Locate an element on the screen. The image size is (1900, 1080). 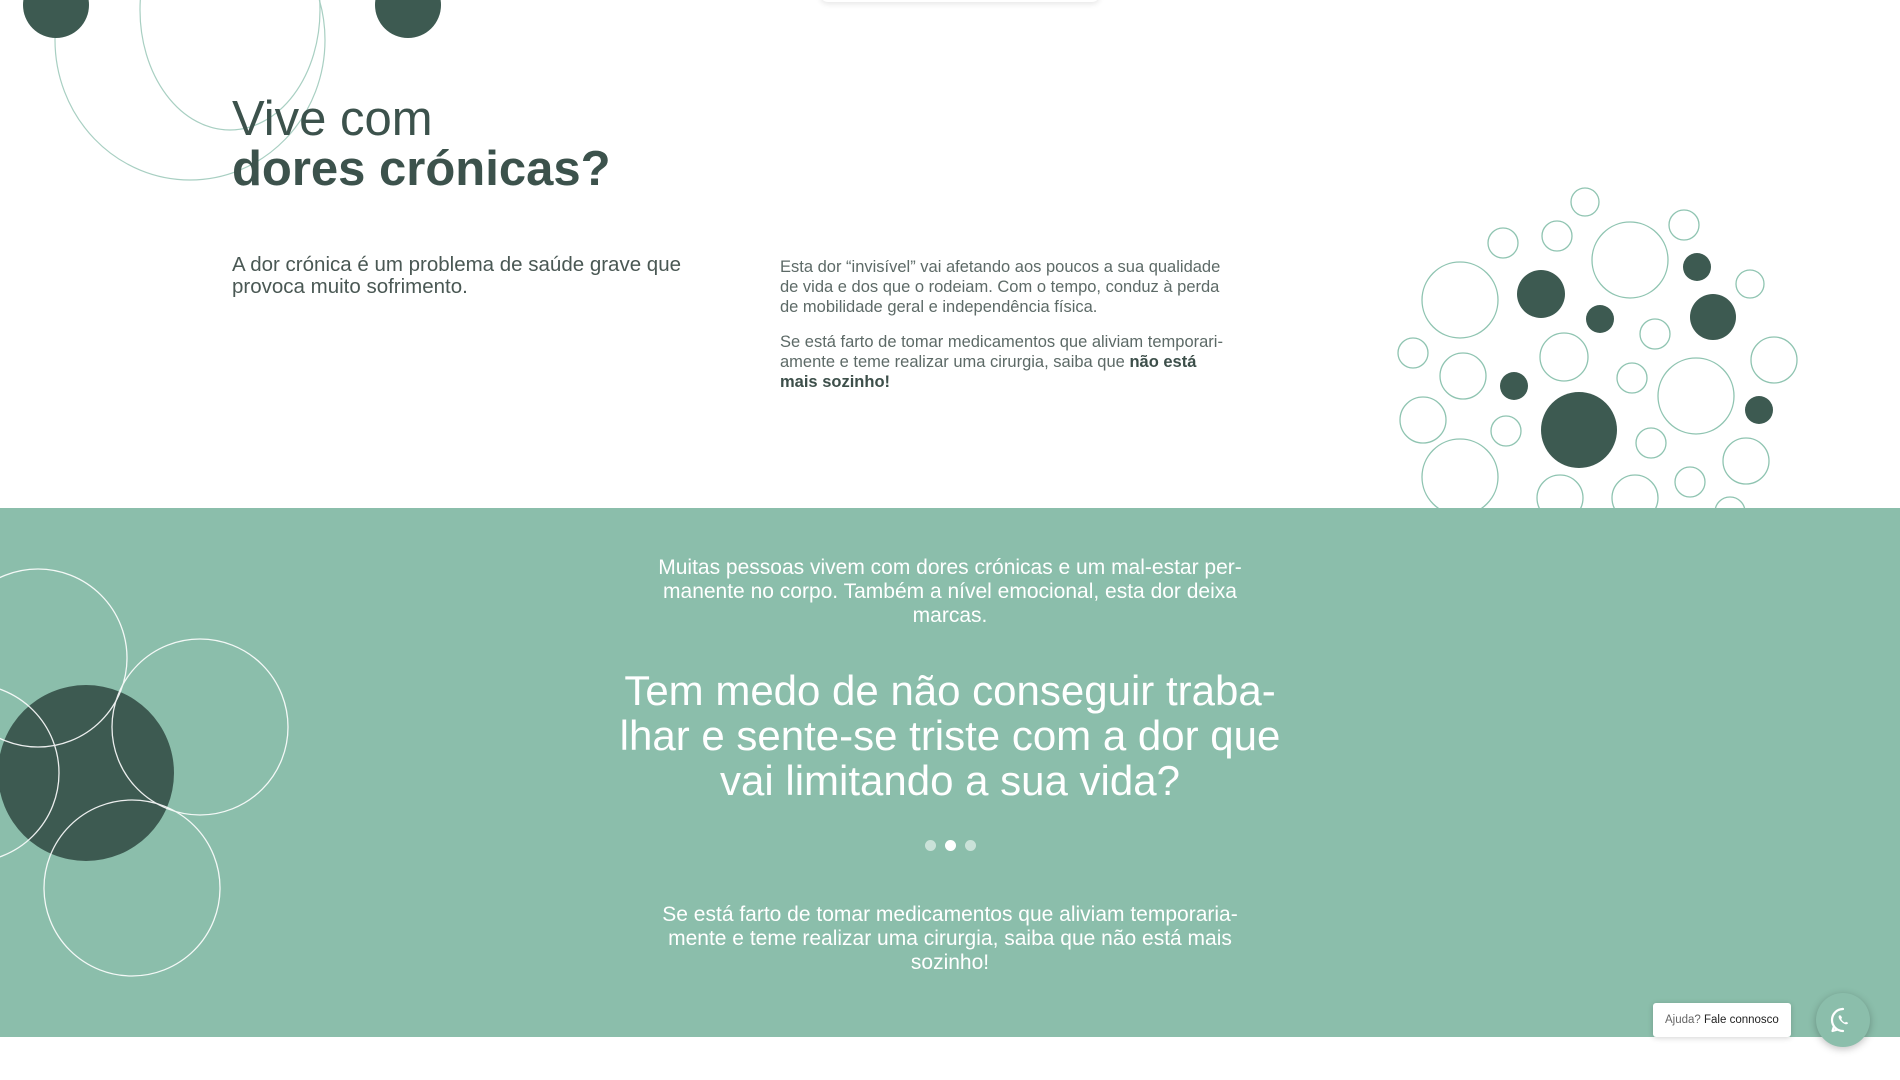
help-chat-label: Ajuda? Fale connosco is located at coordinates (1722, 1020).